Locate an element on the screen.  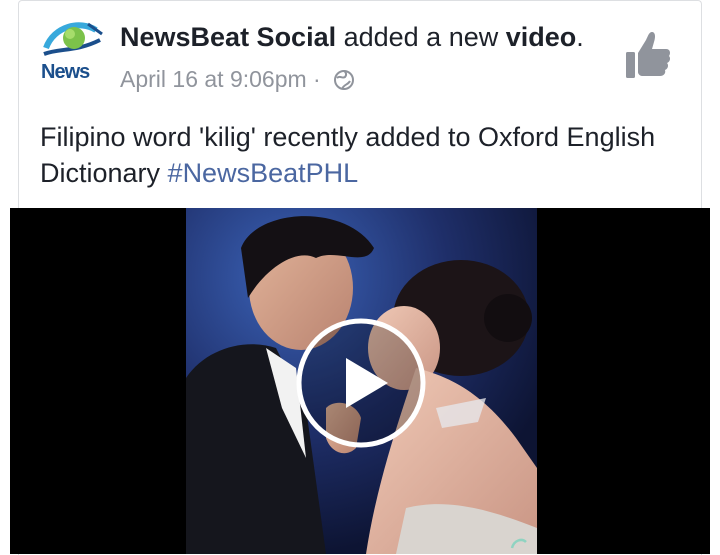
play-icon is located at coordinates (361, 383).